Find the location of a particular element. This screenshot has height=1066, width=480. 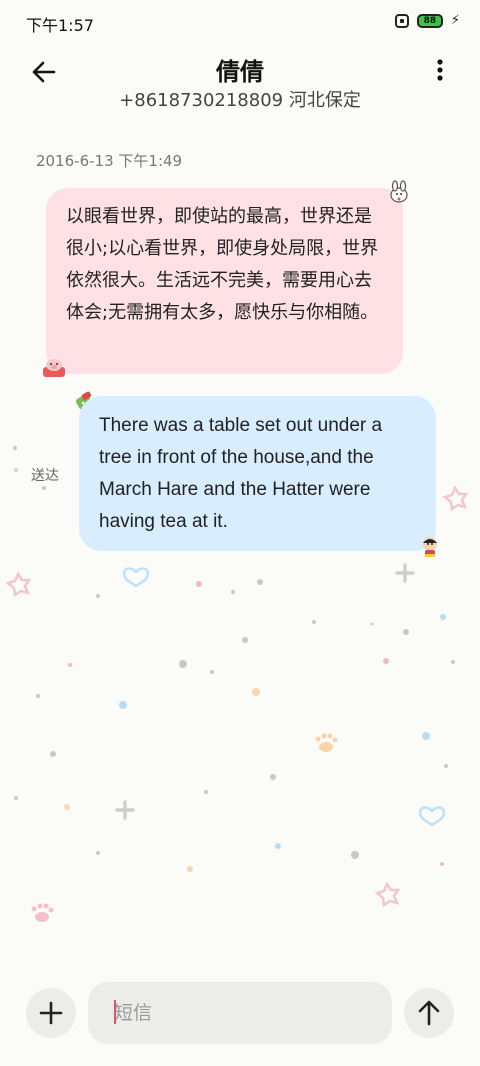

message-composer is located at coordinates (240, 1013).